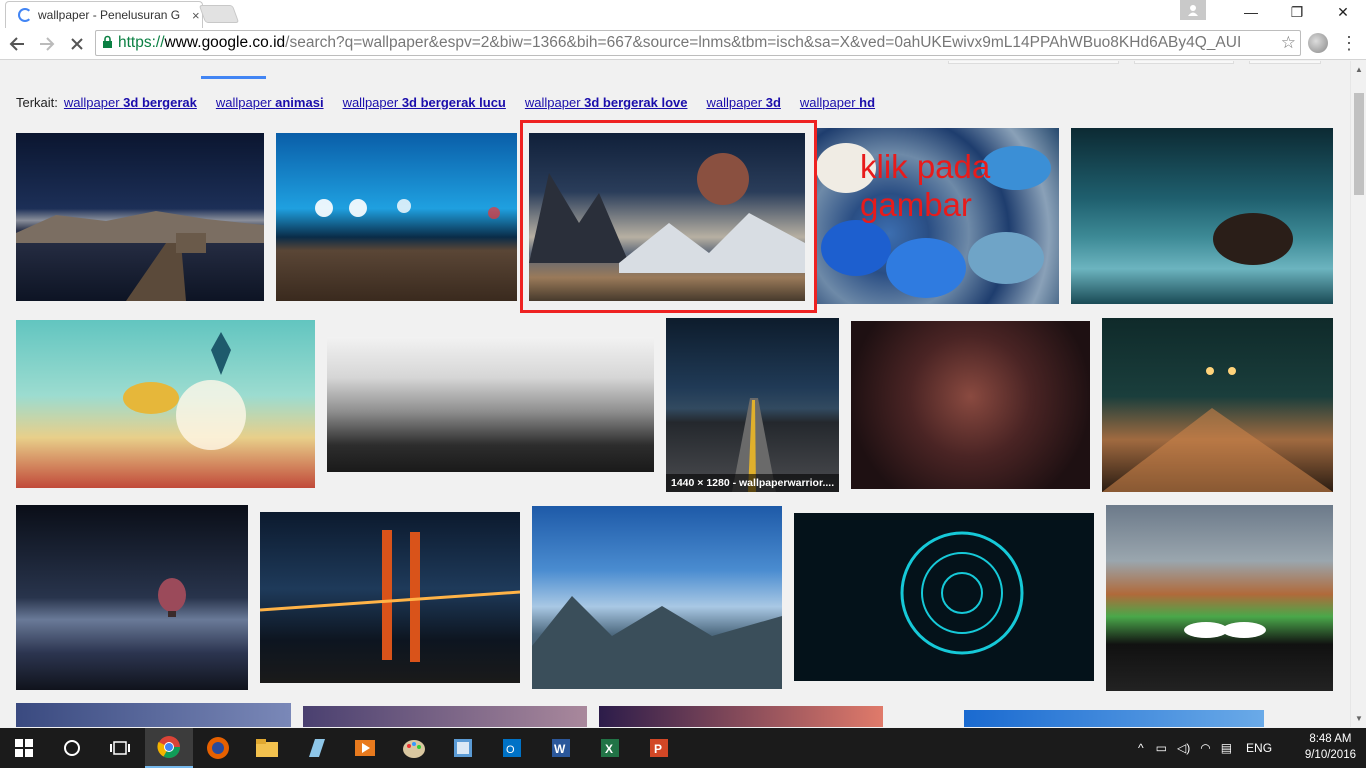  I want to click on word-icon: W, so click(561, 748).